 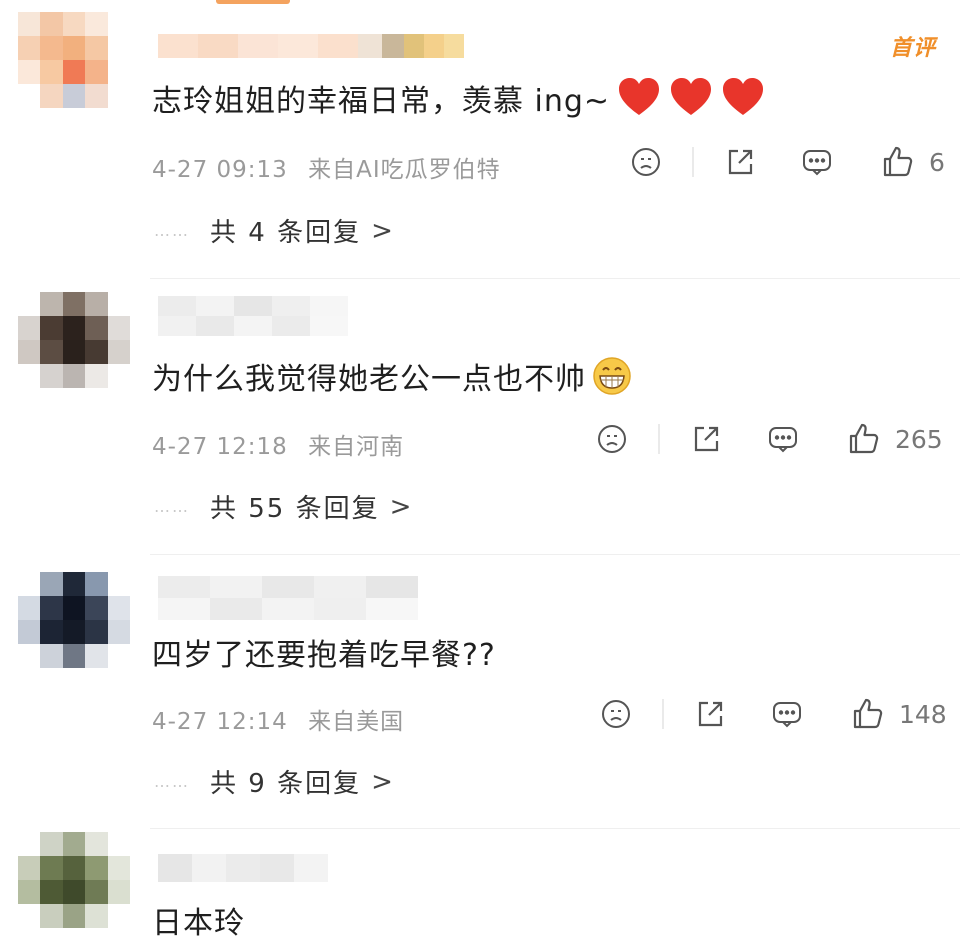 I want to click on reply-summary-link: …… 共 4 条回复 >, so click(x=273, y=230).